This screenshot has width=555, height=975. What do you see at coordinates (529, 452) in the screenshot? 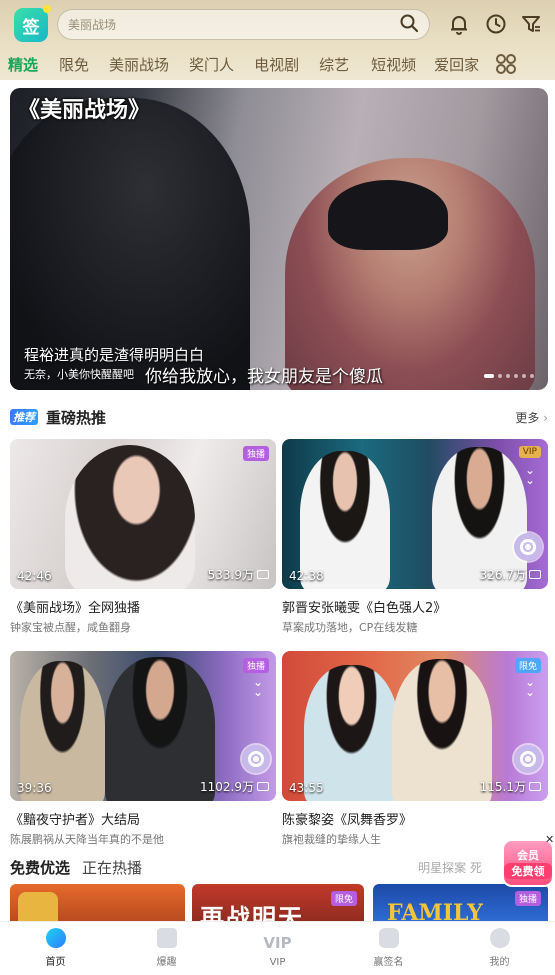
I see `vip-badge: VIP` at bounding box center [529, 452].